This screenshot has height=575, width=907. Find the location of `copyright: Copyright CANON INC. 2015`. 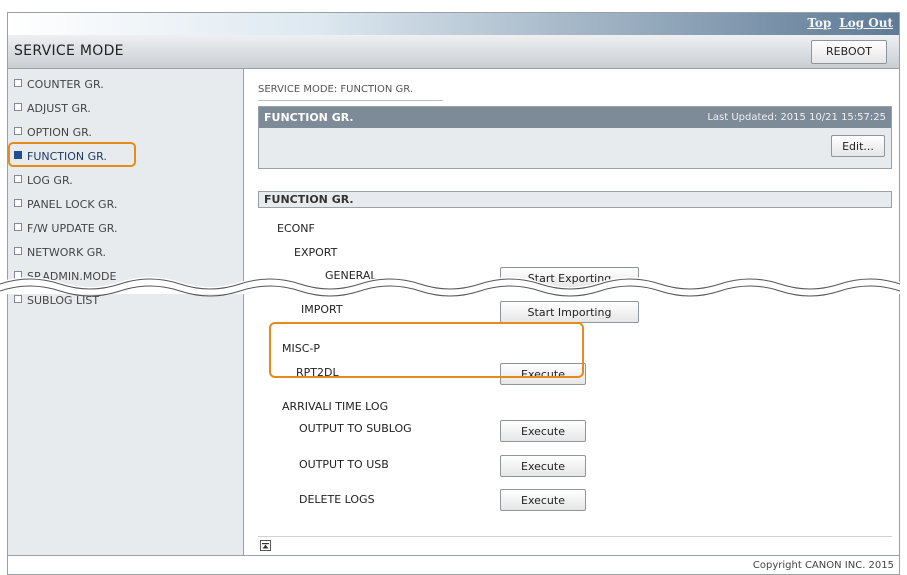

copyright: Copyright CANON INC. 2015 is located at coordinates (823, 565).